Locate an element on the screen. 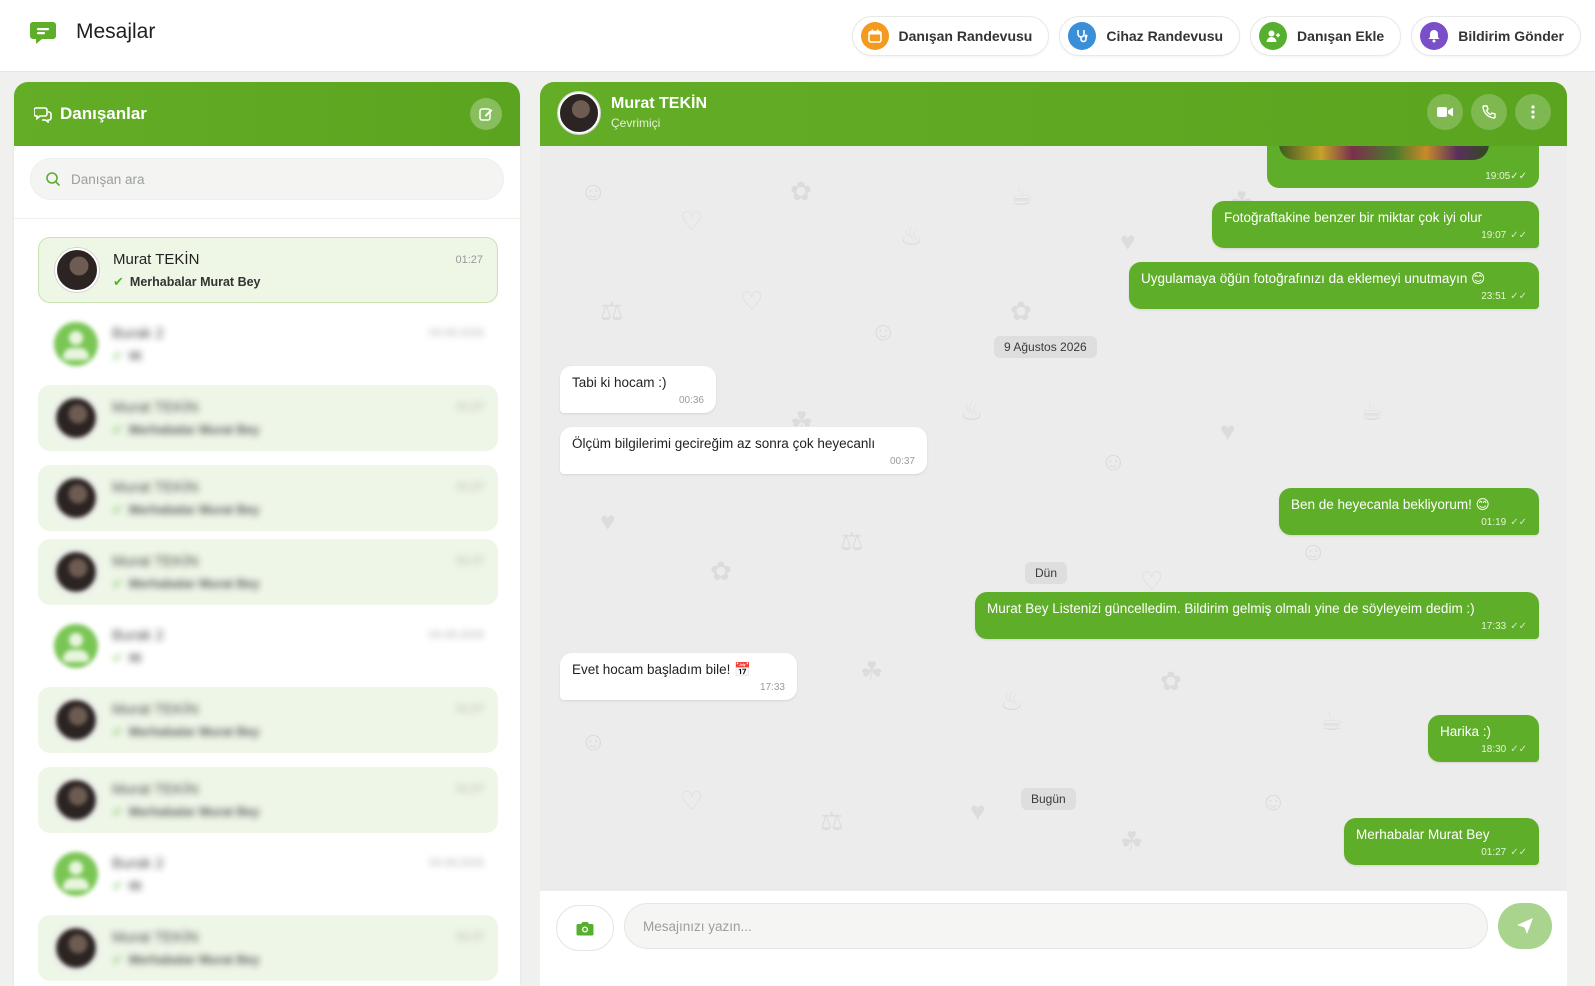 The image size is (1595, 986). doodle-pattern-icon: ☘ is located at coordinates (872, 671).